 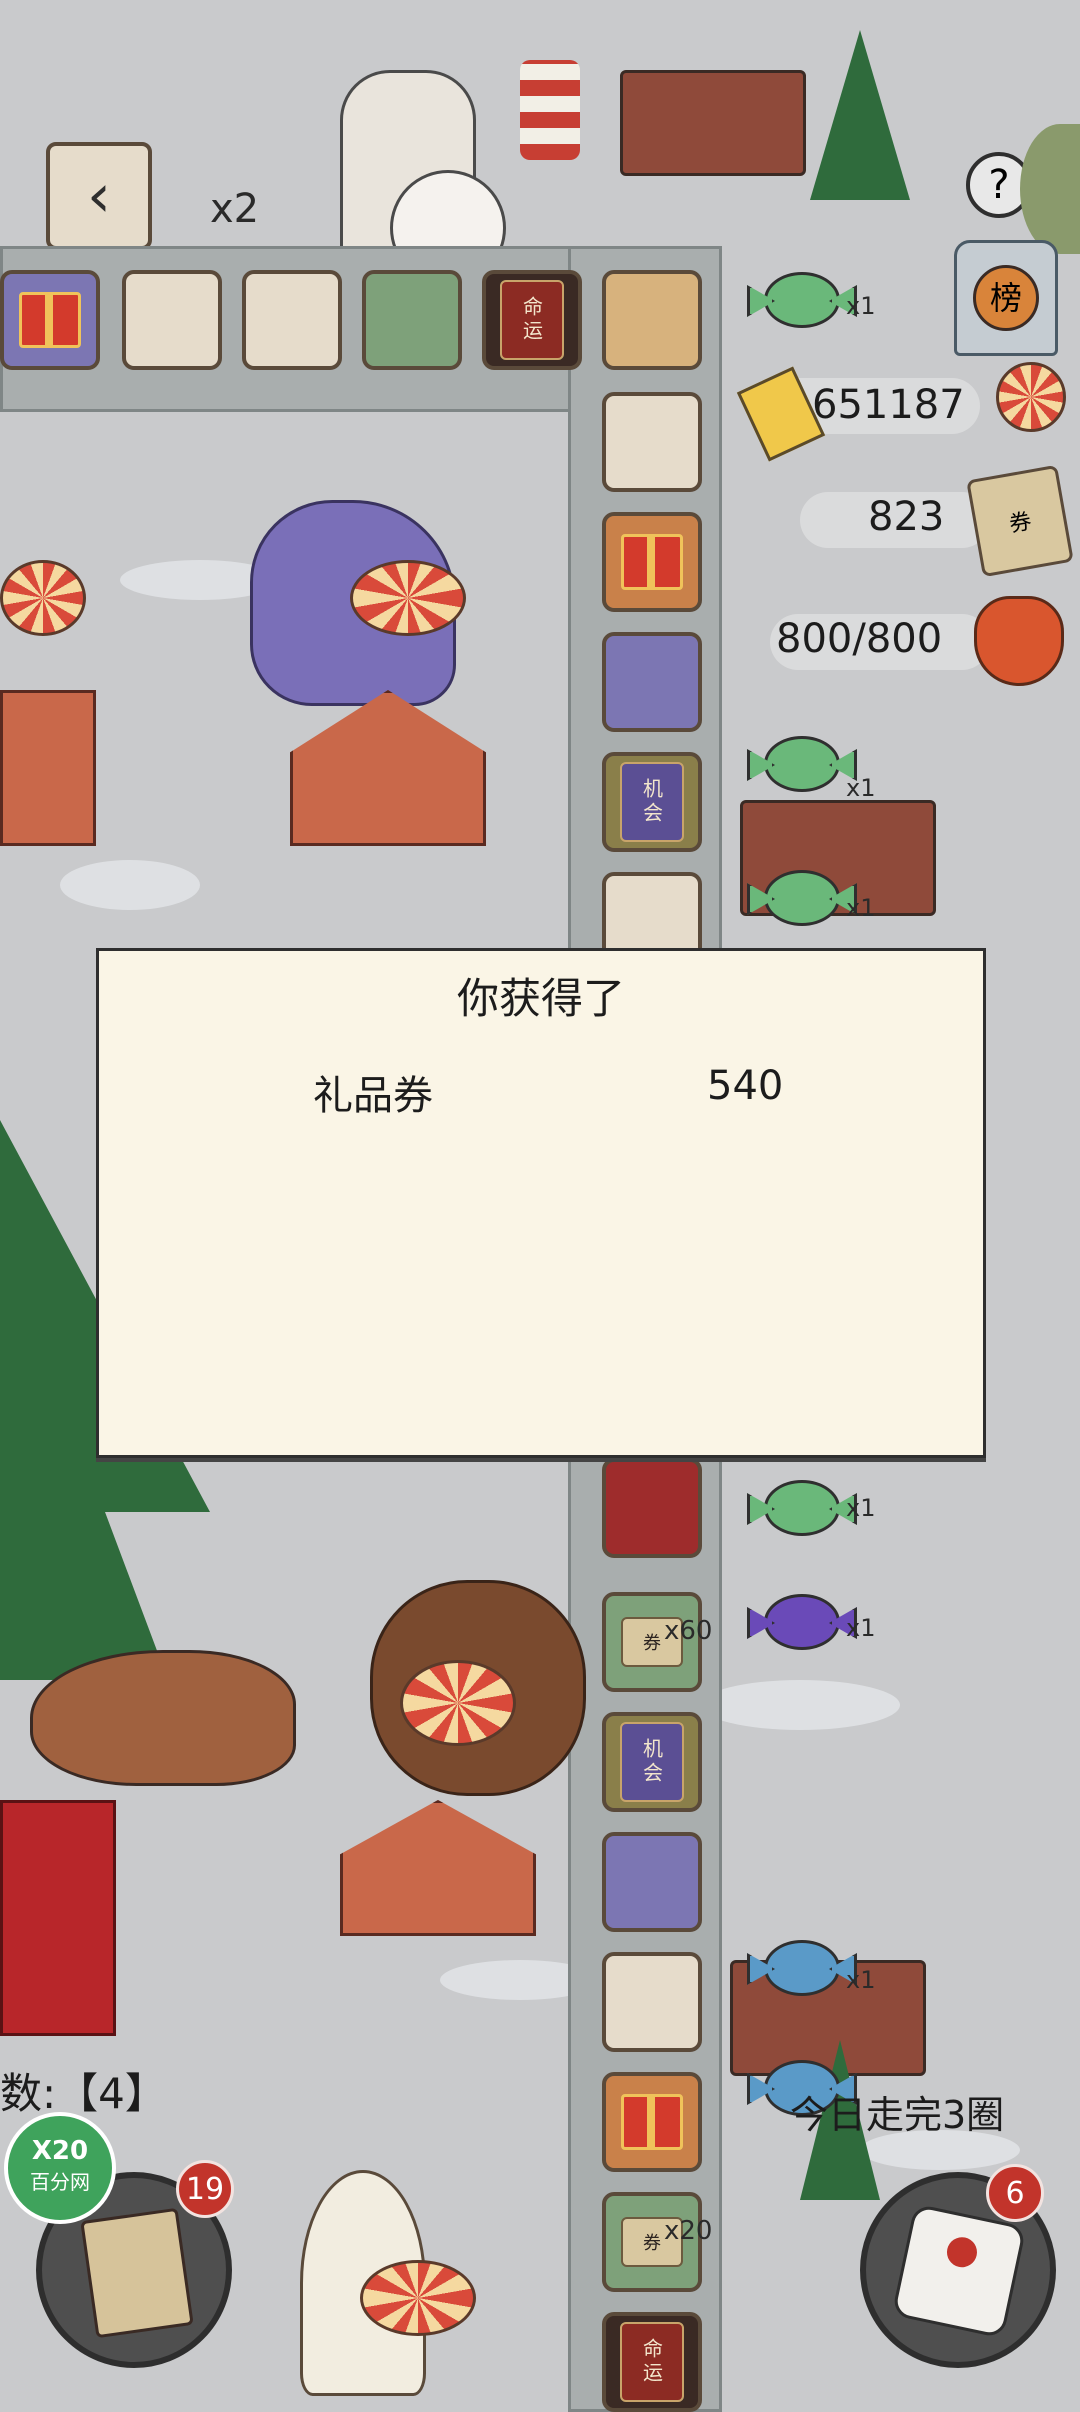 What do you see at coordinates (58, 1918) in the screenshot?
I see `big-gift-box` at bounding box center [58, 1918].